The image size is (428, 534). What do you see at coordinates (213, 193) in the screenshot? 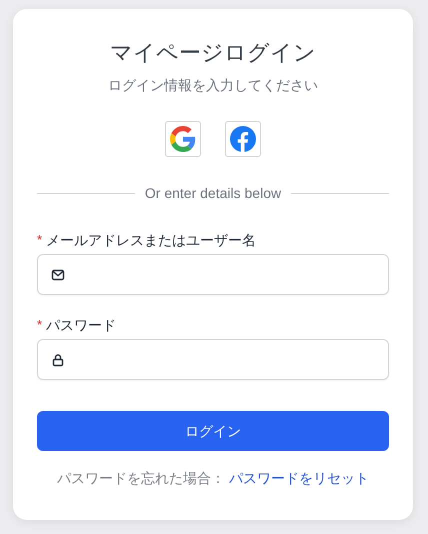
I see `divider-text: Or enter details below` at bounding box center [213, 193].